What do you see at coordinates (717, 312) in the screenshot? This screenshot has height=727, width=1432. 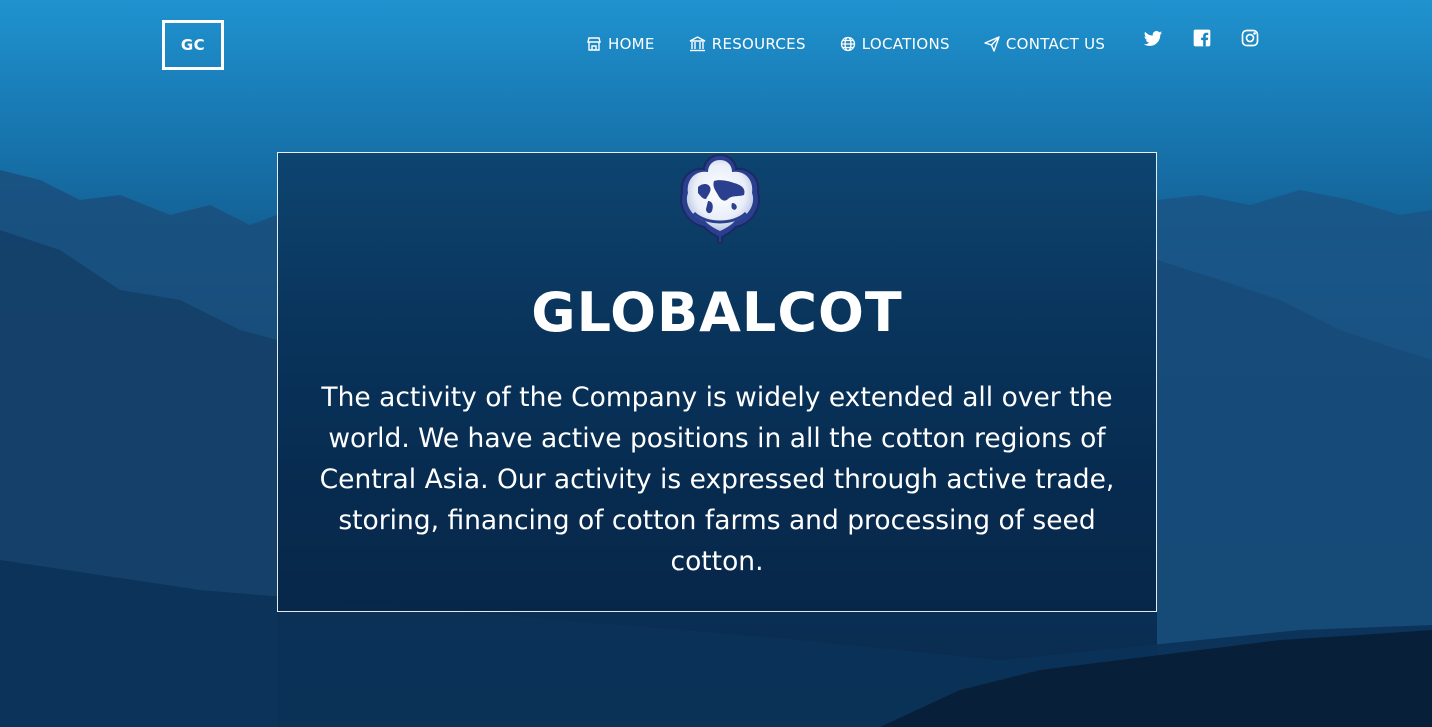 I see `hero-title: GLOBALCOT` at bounding box center [717, 312].